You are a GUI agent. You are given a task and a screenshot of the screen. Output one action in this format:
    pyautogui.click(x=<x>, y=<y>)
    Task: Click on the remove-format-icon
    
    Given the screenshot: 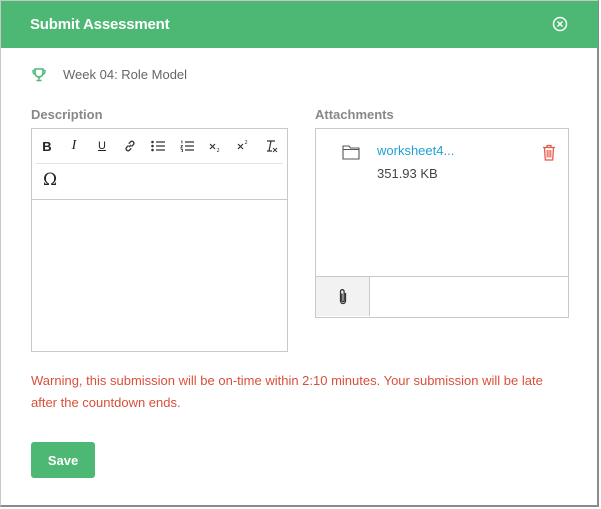 What is the action you would take?
    pyautogui.click(x=272, y=146)
    